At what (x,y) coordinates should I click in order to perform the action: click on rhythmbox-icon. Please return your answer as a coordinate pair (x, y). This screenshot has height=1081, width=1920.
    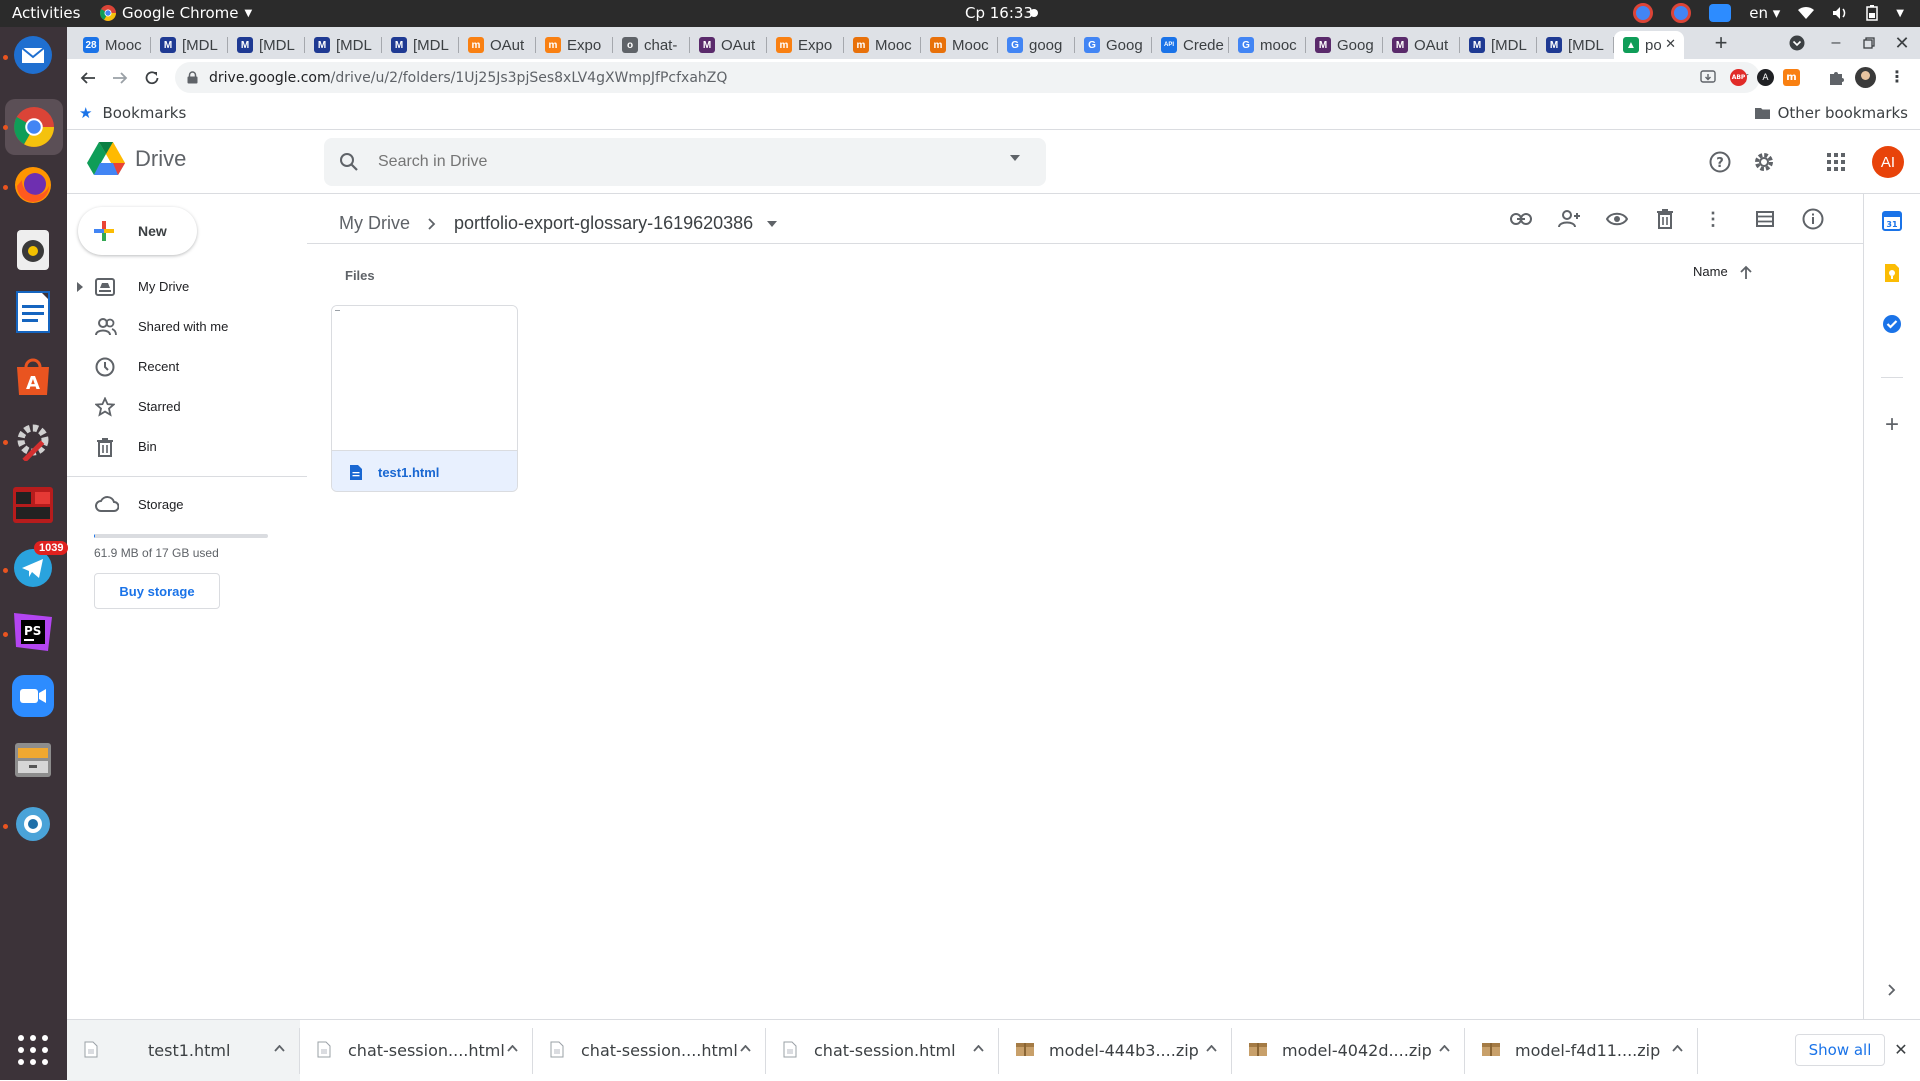
    Looking at the image, I should click on (33, 250).